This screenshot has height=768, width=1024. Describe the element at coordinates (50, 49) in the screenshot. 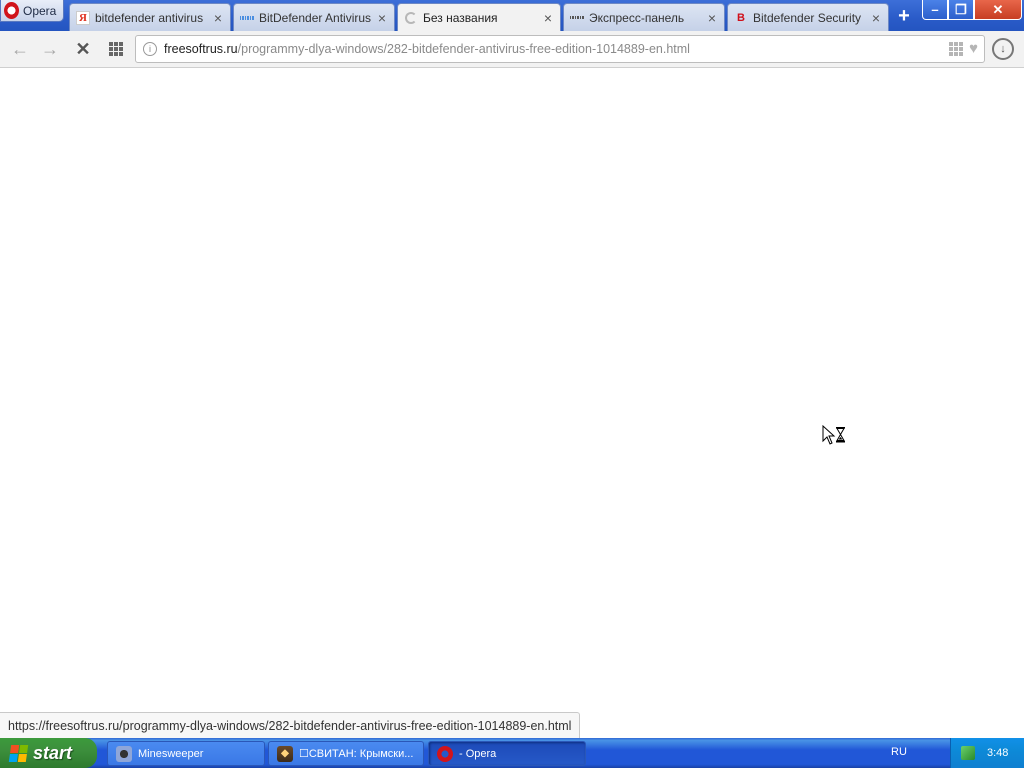

I see `forward-button: →` at that location.